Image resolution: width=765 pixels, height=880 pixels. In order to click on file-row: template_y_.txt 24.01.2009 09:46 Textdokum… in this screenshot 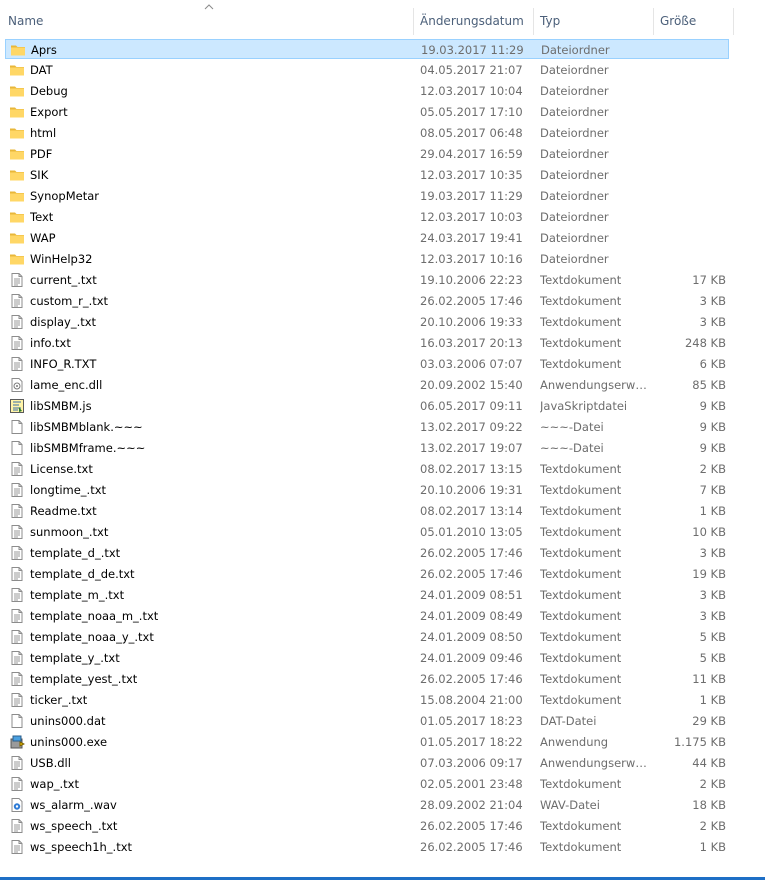, I will do `click(367, 658)`.